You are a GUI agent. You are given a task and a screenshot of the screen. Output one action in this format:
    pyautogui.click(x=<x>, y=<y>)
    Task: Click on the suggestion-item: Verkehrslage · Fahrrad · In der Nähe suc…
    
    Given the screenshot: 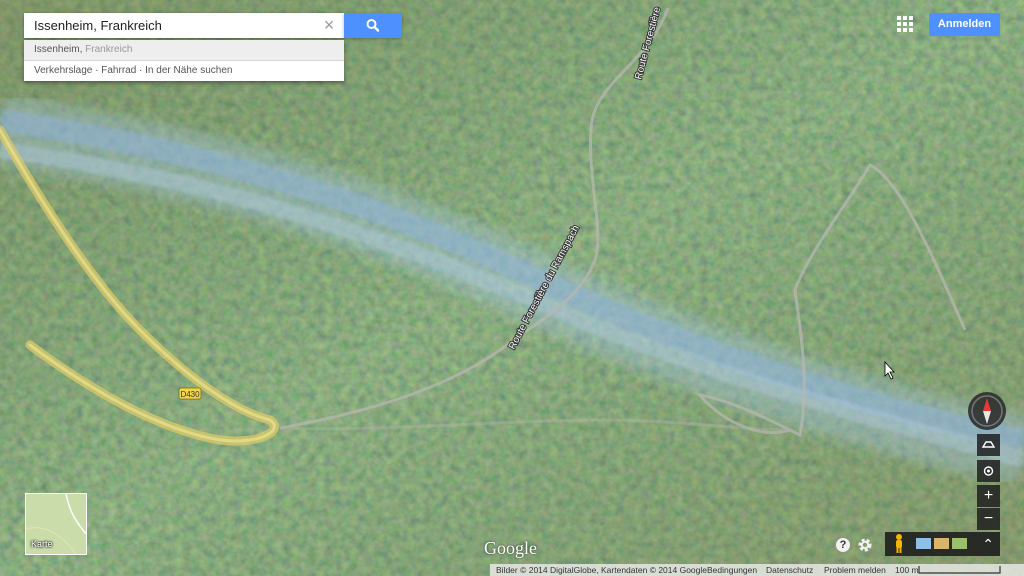 What is the action you would take?
    pyautogui.click(x=184, y=71)
    